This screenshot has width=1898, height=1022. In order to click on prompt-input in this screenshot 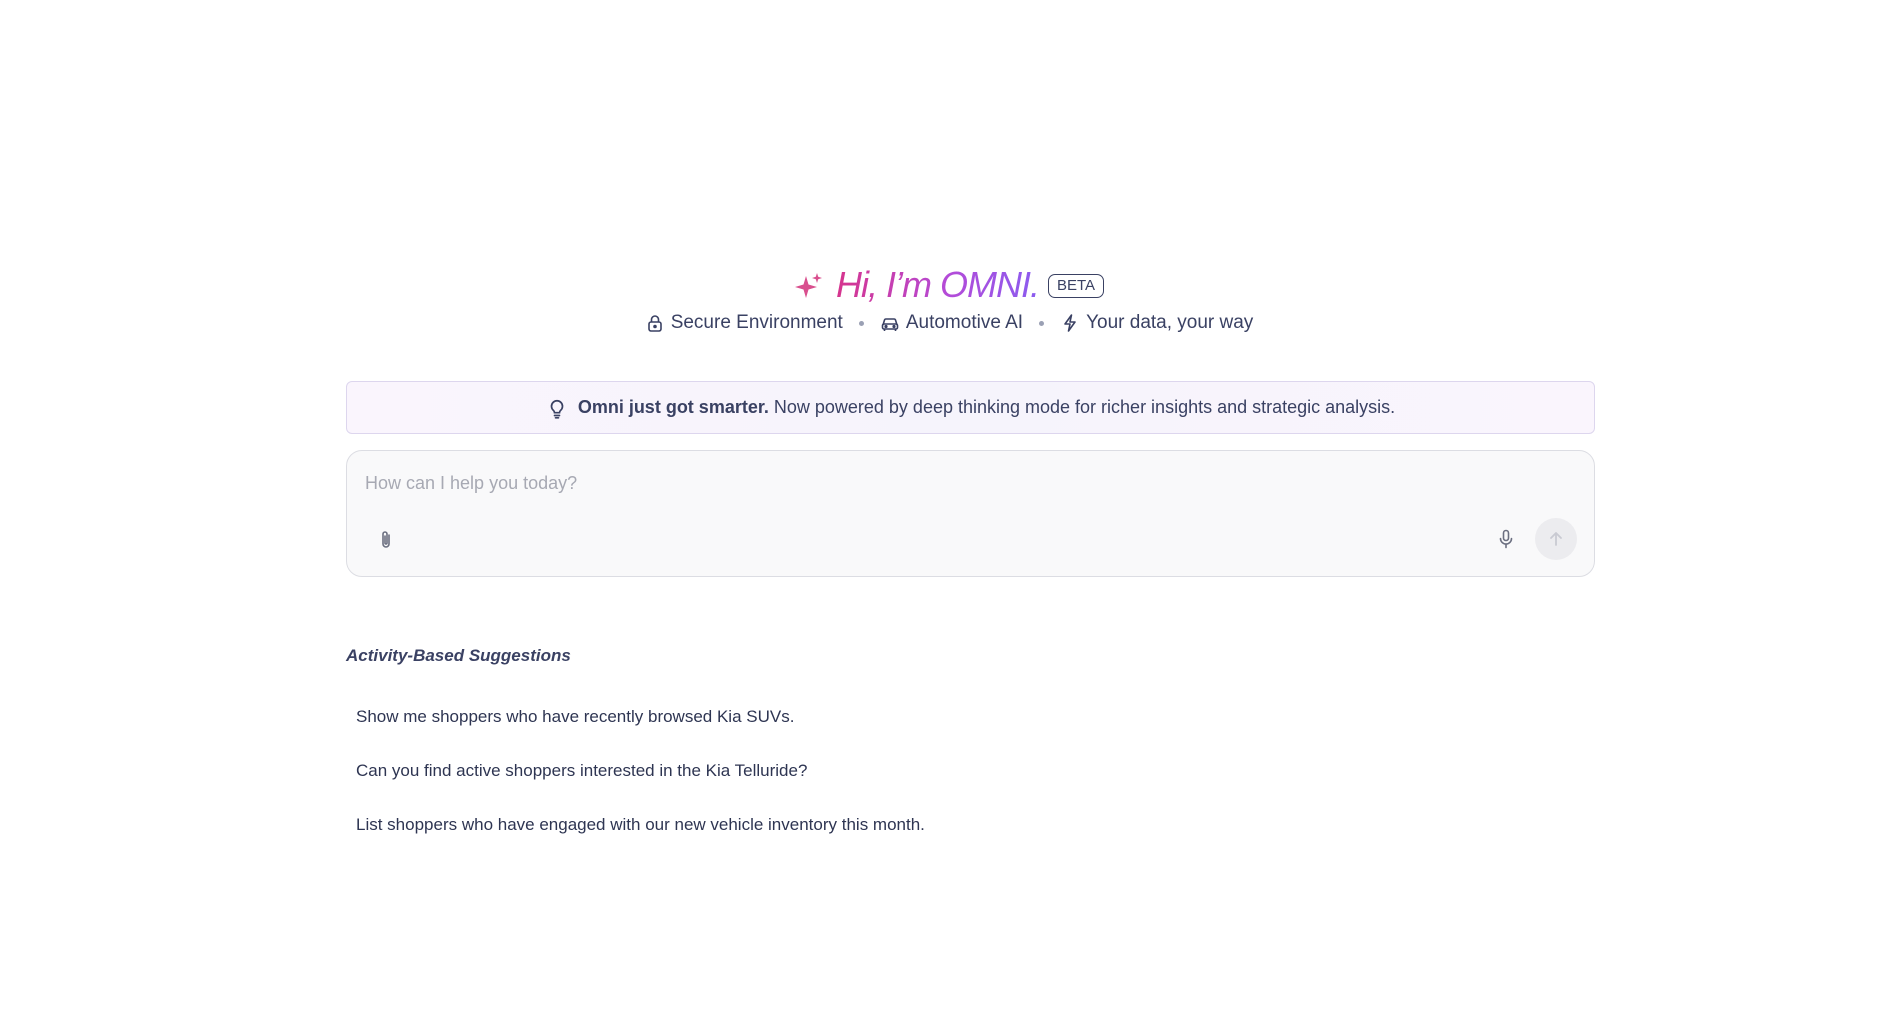, I will do `click(915, 483)`.